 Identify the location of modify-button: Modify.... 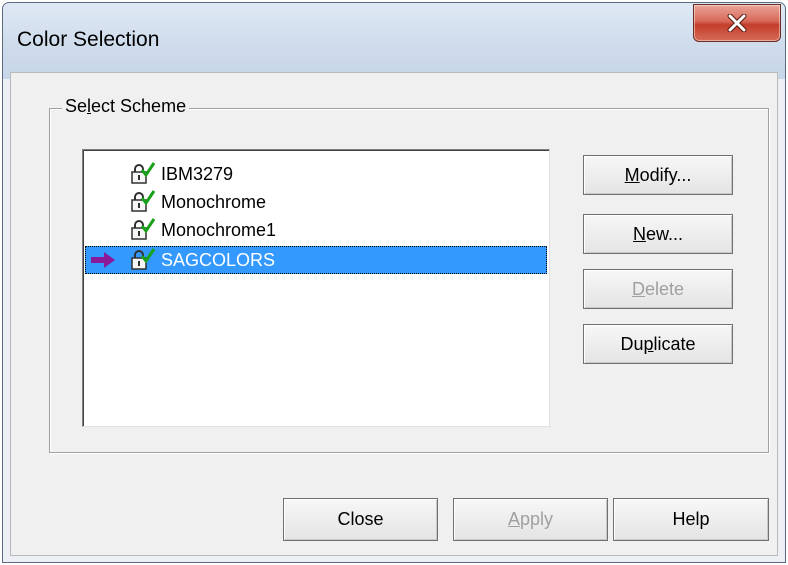
(658, 175).